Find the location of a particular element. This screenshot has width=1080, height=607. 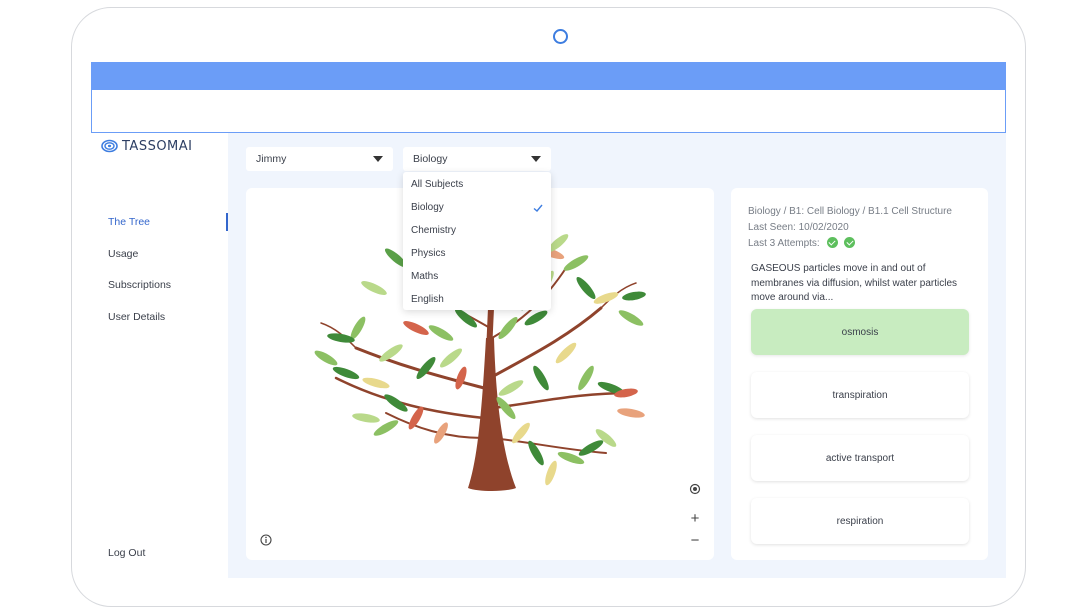

last-seen: Last Seen: 10/02/2020 is located at coordinates (798, 227).